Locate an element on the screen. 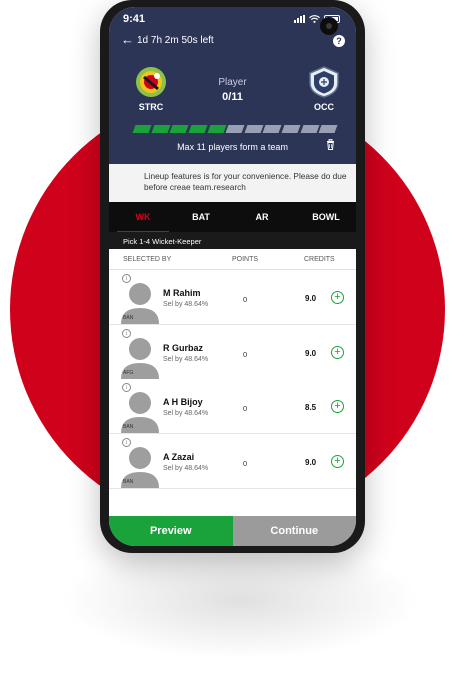 The height and width of the screenshot is (697, 467). team-code-left: STRC is located at coordinates (151, 107).